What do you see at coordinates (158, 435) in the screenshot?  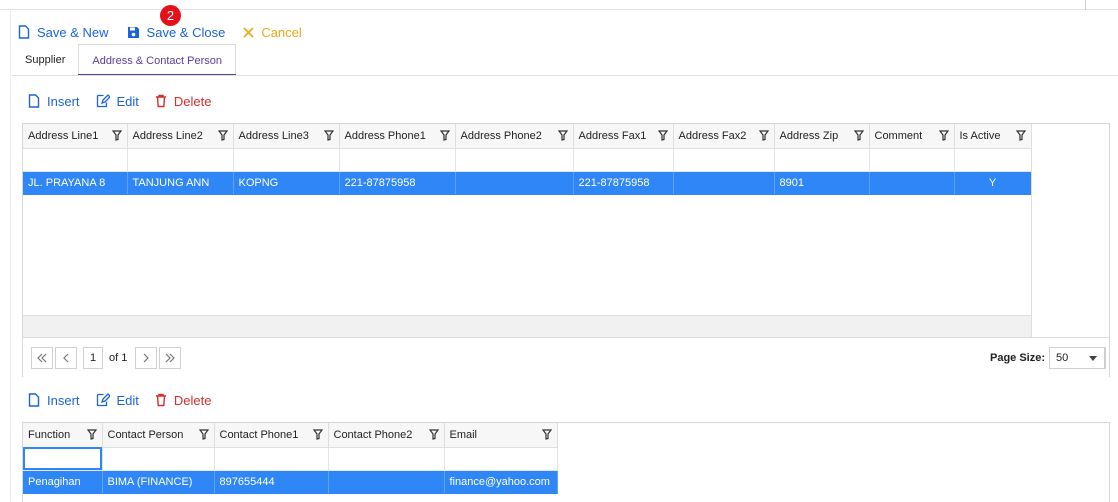 I see `contact-col-header: Contact Person` at bounding box center [158, 435].